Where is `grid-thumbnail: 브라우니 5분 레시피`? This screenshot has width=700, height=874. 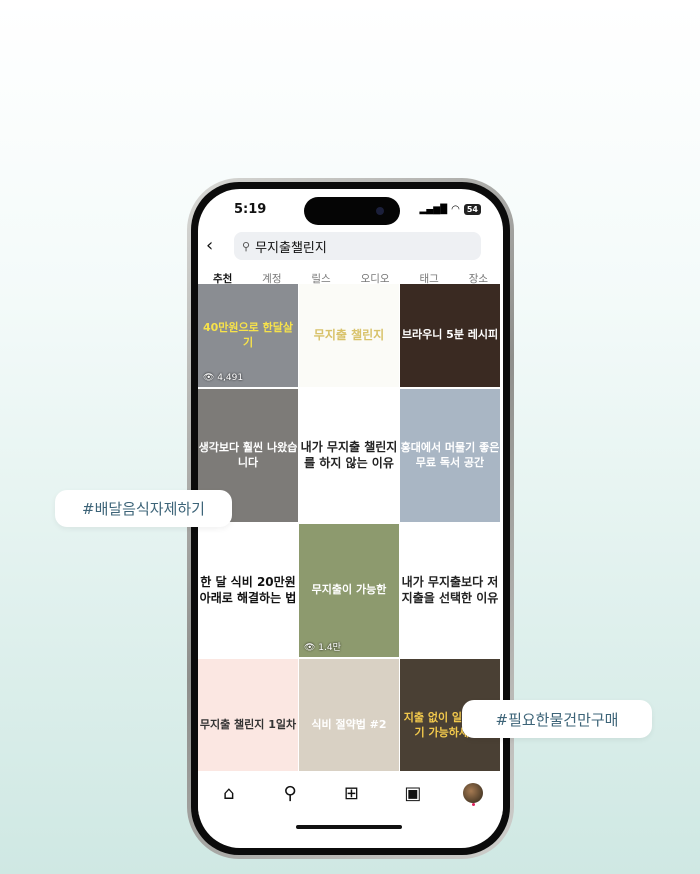 grid-thumbnail: 브라우니 5분 레시피 is located at coordinates (450, 335).